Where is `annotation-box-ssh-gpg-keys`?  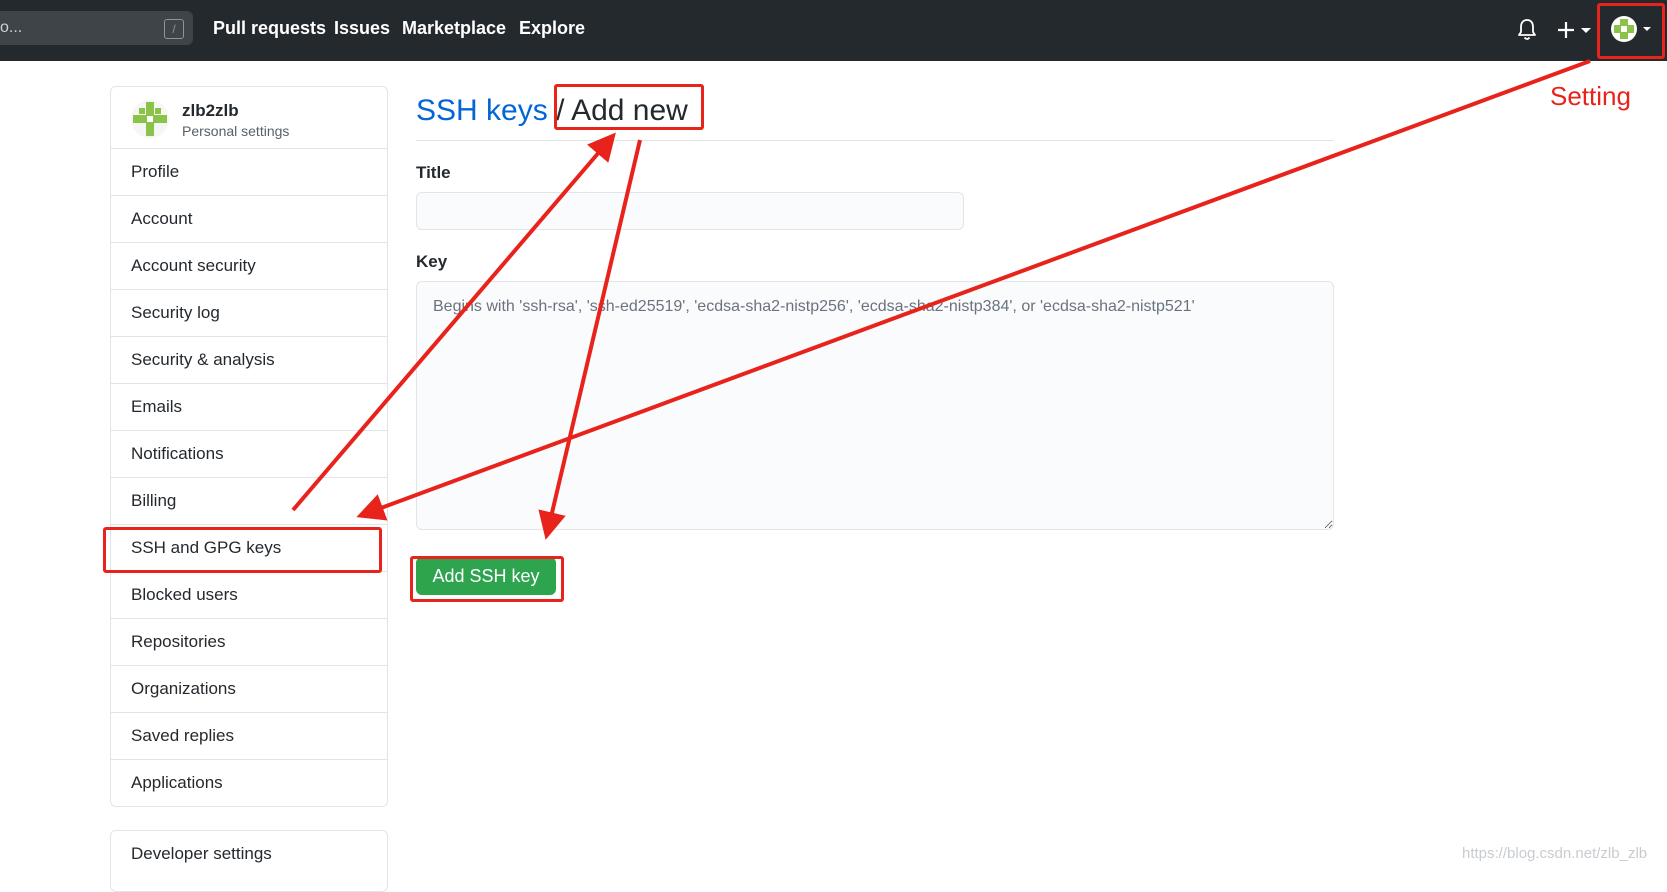 annotation-box-ssh-gpg-keys is located at coordinates (242, 550).